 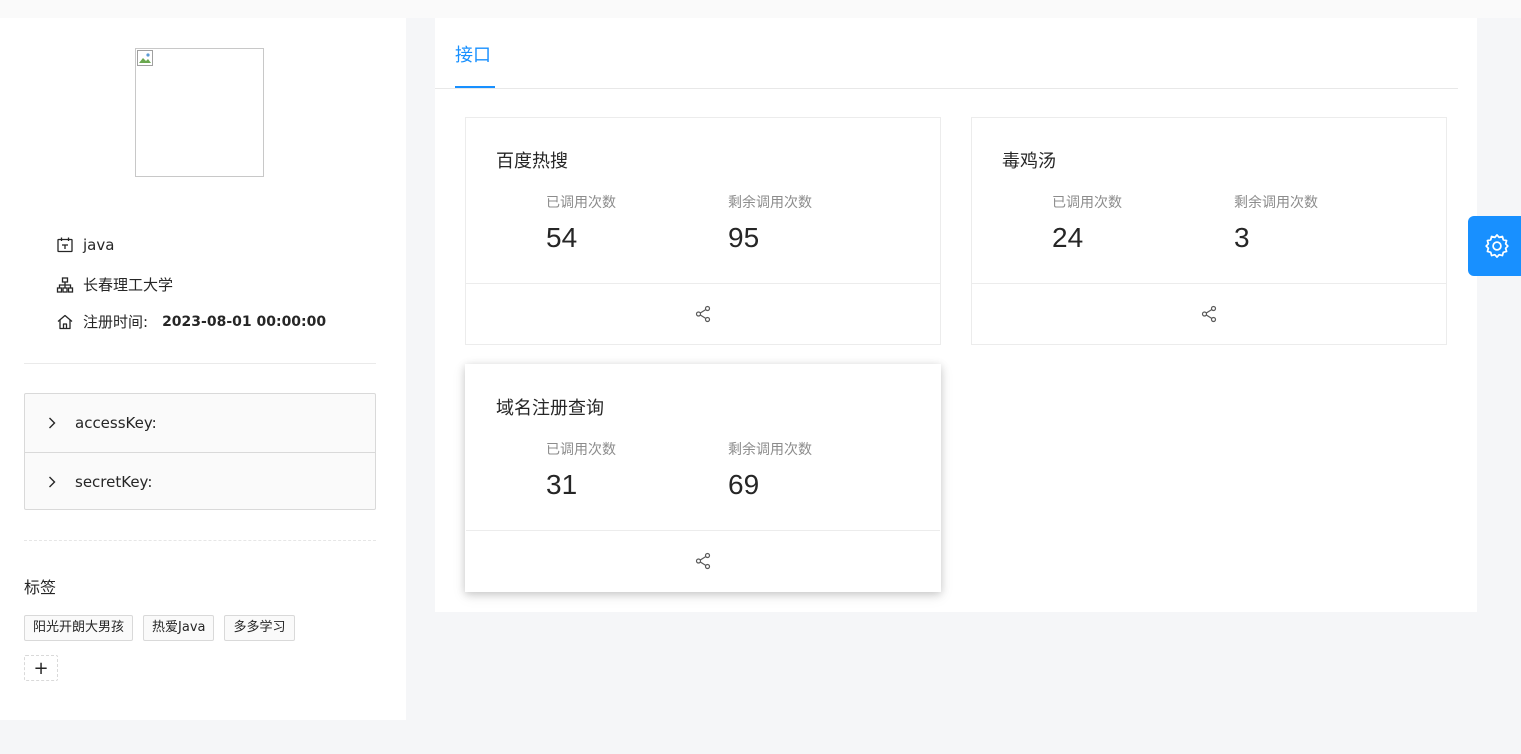 What do you see at coordinates (116, 322) in the screenshot?
I see `register-label: 注册时间:` at bounding box center [116, 322].